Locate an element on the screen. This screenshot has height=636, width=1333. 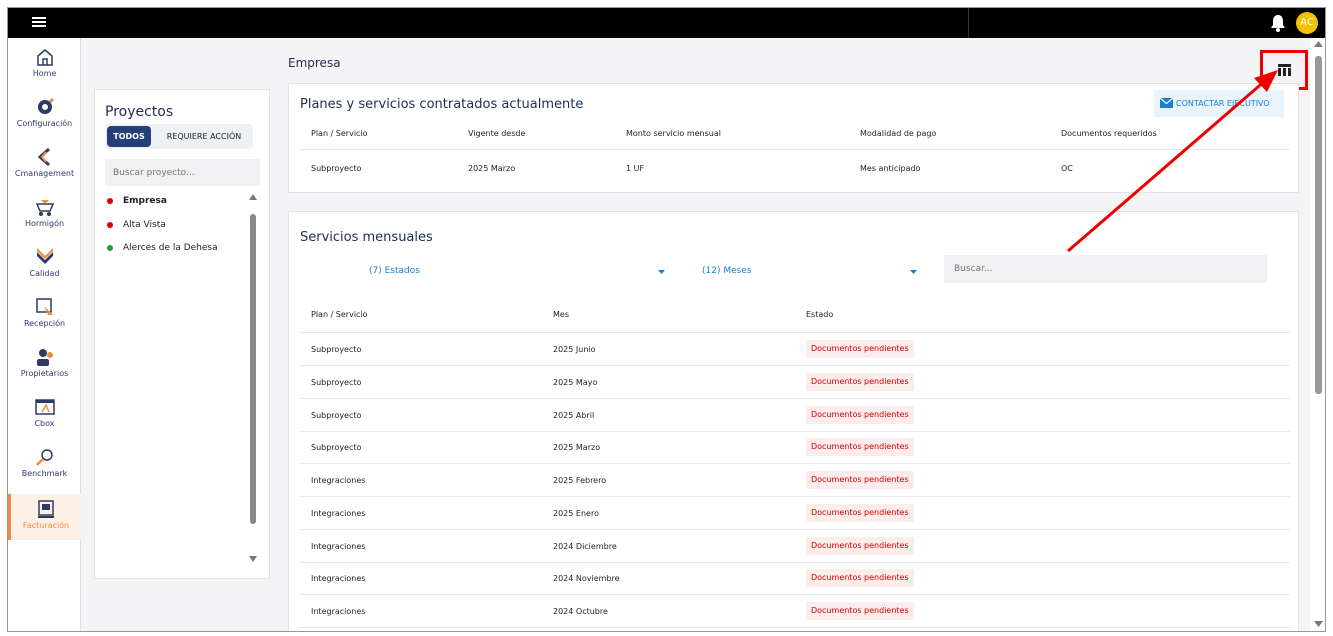
nav-label: Facturación is located at coordinates (46, 525).